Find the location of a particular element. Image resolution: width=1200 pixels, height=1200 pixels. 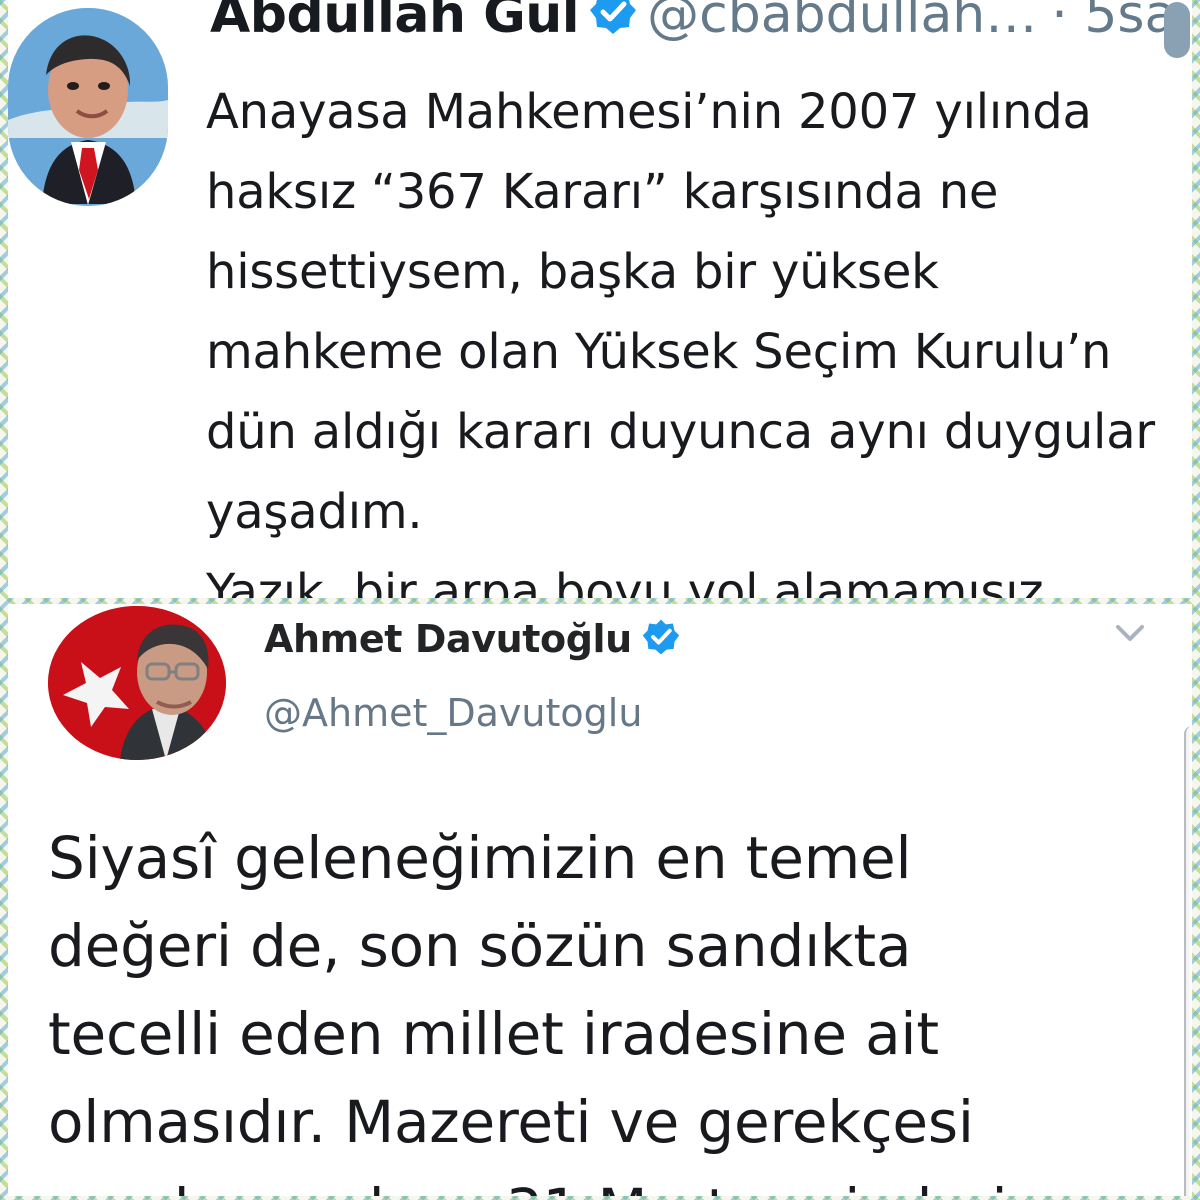

author-name: Abdullah Gül is located at coordinates (395, 22).